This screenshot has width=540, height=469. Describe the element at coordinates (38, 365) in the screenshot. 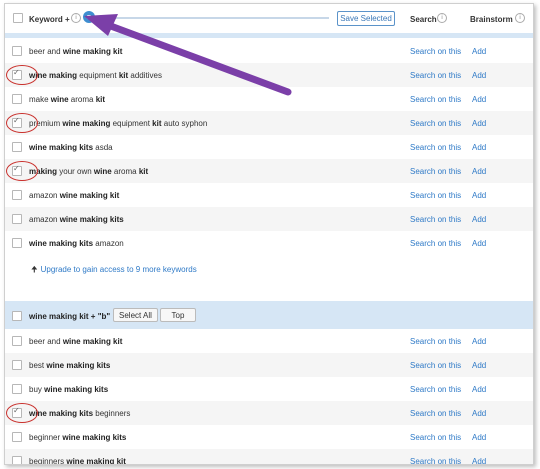

I see `keyword-part: best` at that location.